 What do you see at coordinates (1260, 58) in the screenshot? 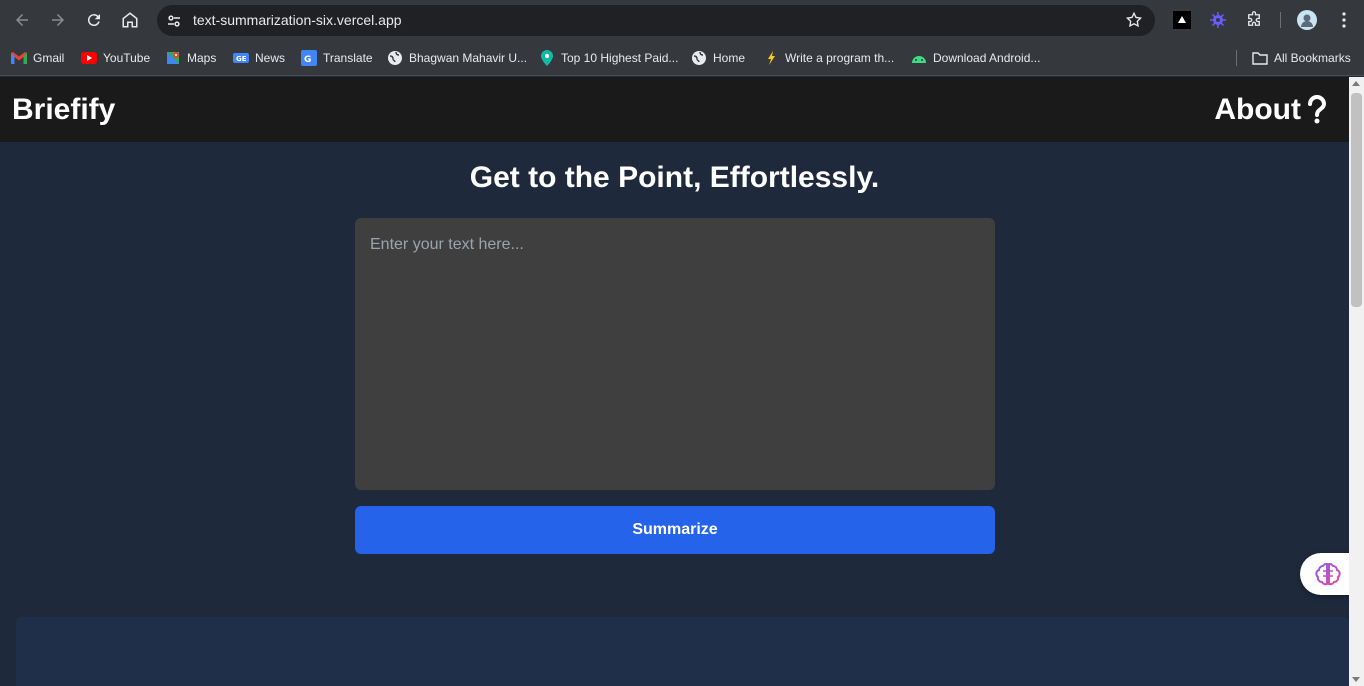
I see `folder-icon` at bounding box center [1260, 58].